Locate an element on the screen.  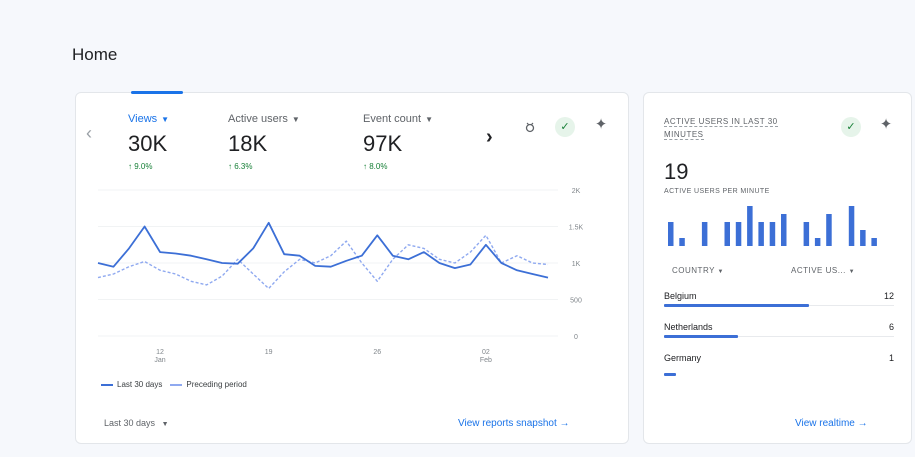
metric-change: ↑ 8.0% is located at coordinates (375, 166).